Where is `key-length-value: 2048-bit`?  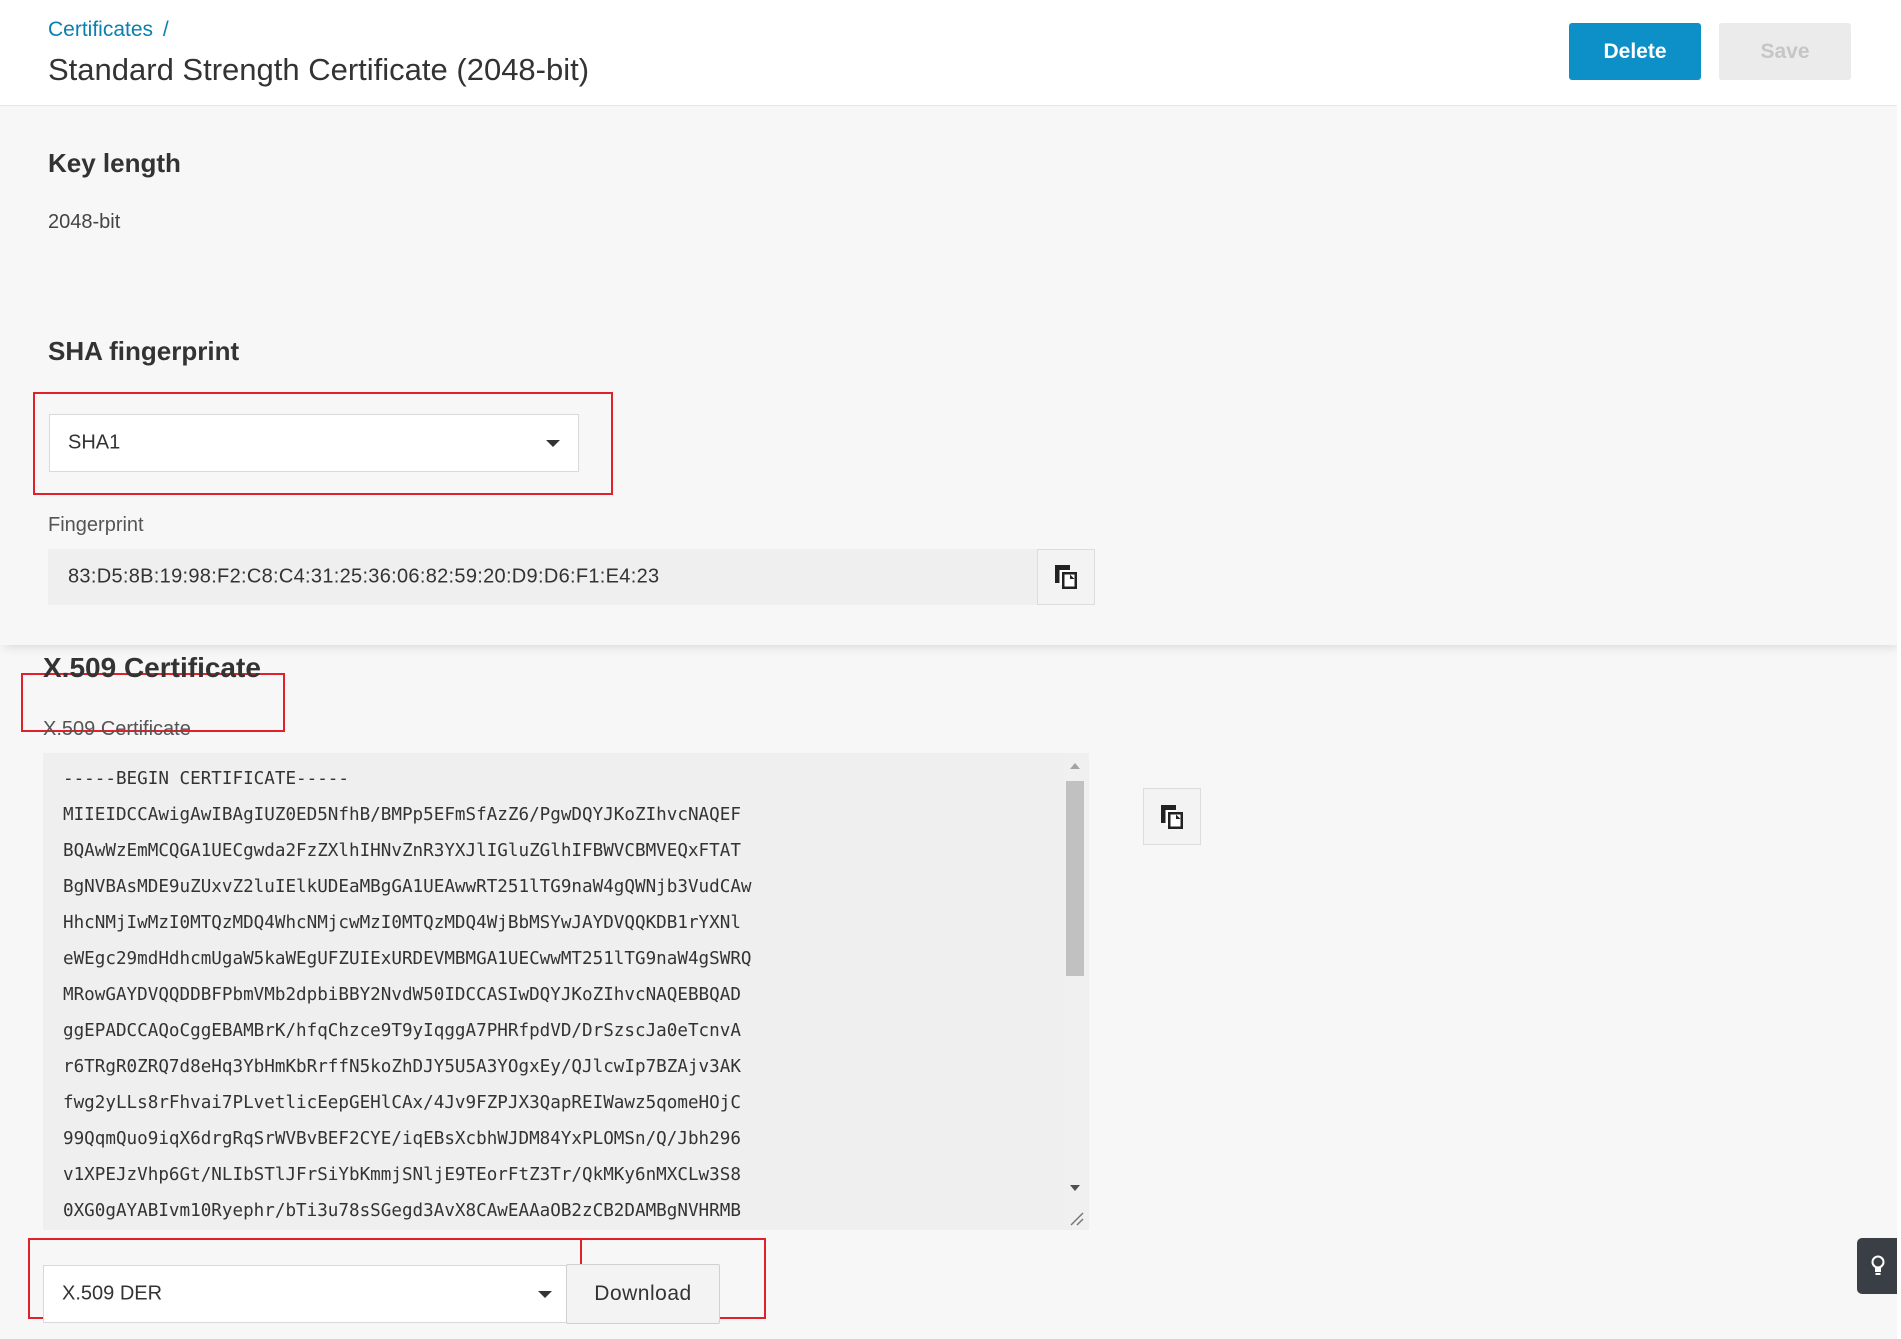
key-length-value: 2048-bit is located at coordinates (84, 222).